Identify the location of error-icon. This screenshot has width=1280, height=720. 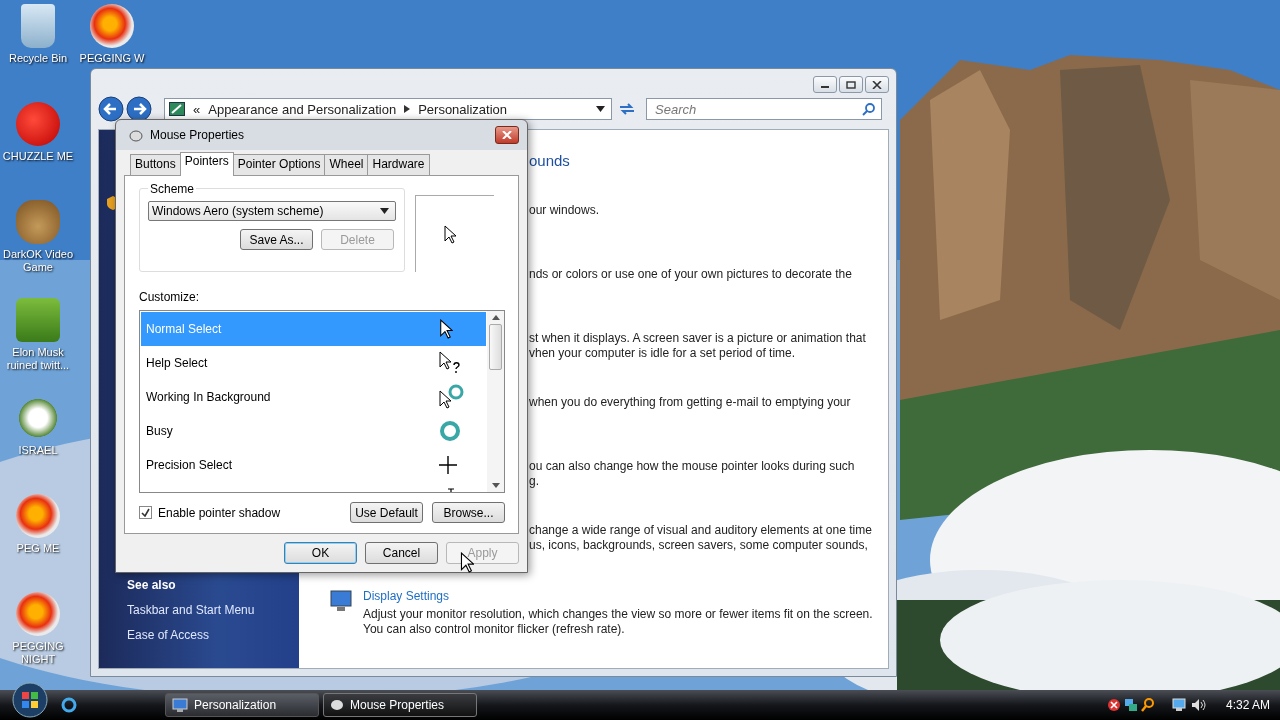
(1113, 705).